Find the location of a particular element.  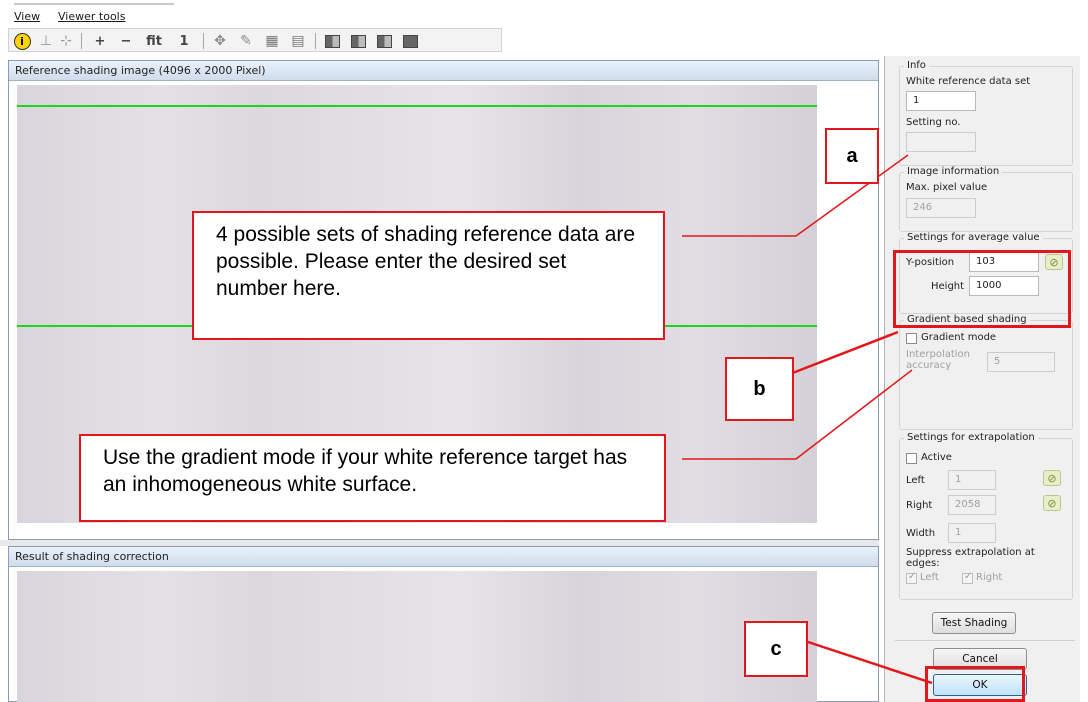

select-tool-icon: ⊥ is located at coordinates (46, 41).